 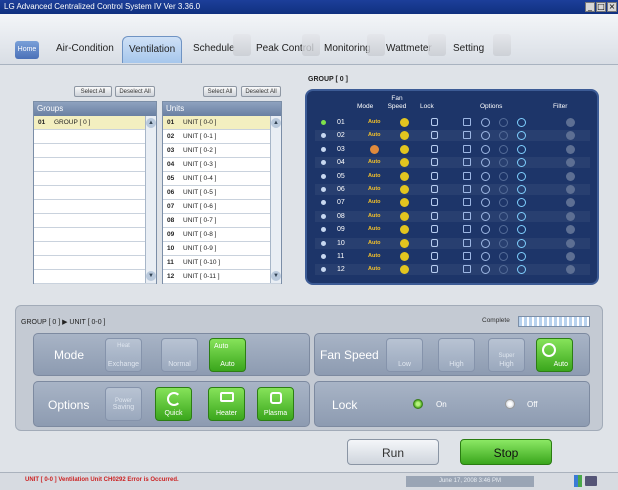 I want to click on list-item: 09 UNIT [ 0-8 ], so click(x=222, y=235).